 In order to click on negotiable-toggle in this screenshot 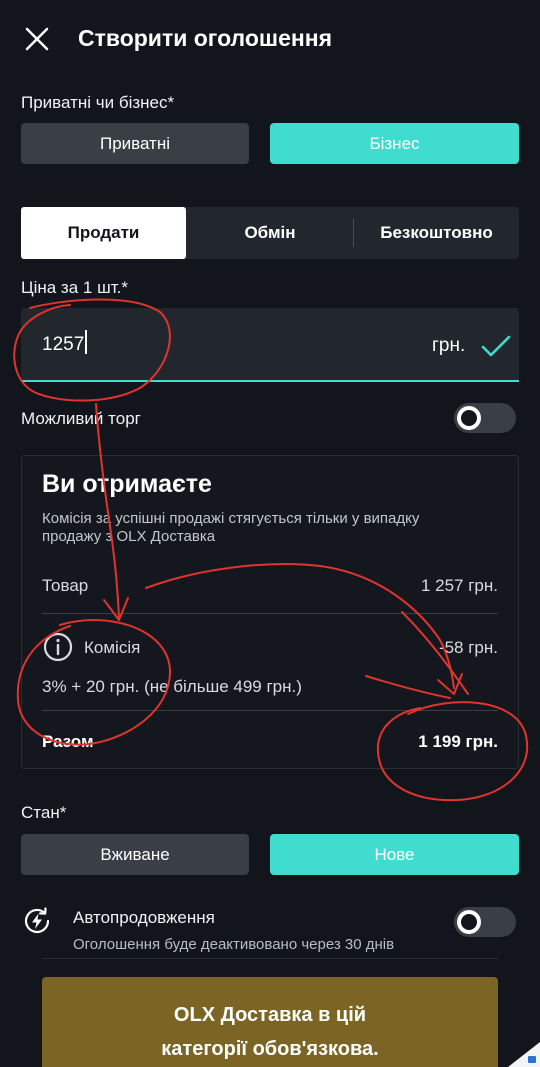, I will do `click(485, 418)`.